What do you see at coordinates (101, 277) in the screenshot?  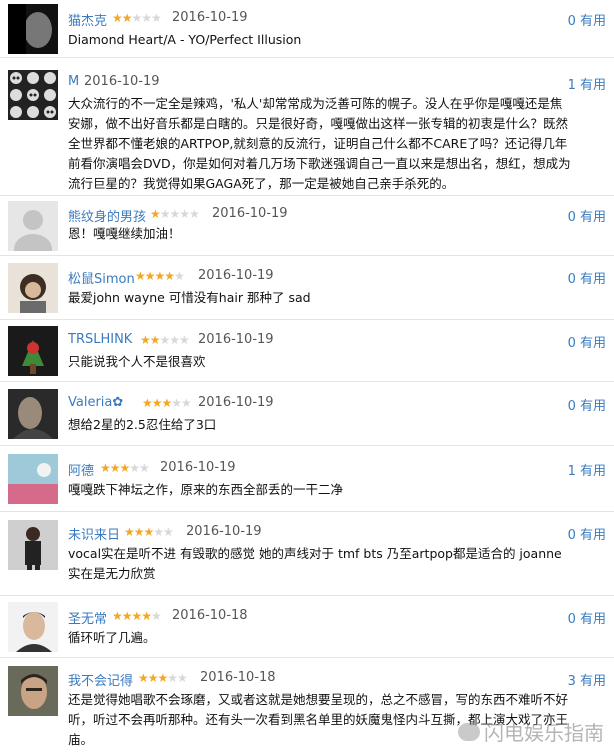 I see `user-name: 松鼠Simon` at bounding box center [101, 277].